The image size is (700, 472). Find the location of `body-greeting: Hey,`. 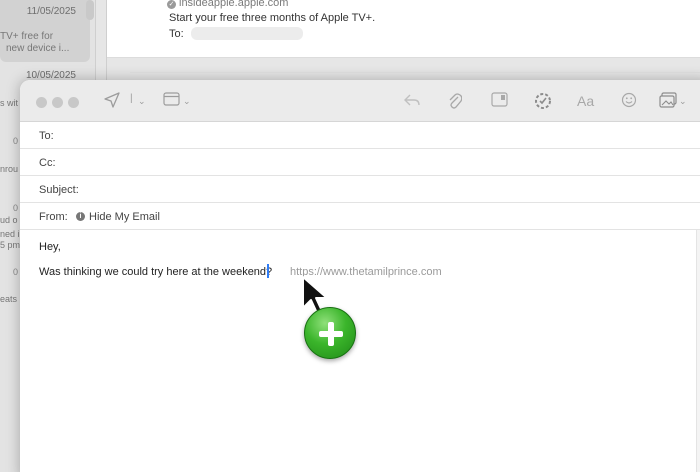

body-greeting: Hey, is located at coordinates (50, 247).